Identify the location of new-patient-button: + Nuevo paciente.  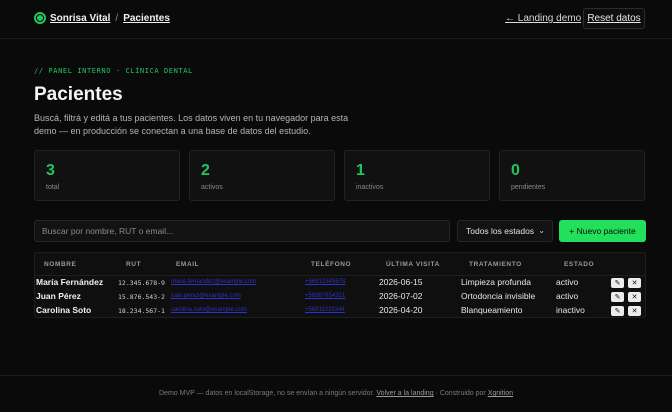
(602, 231).